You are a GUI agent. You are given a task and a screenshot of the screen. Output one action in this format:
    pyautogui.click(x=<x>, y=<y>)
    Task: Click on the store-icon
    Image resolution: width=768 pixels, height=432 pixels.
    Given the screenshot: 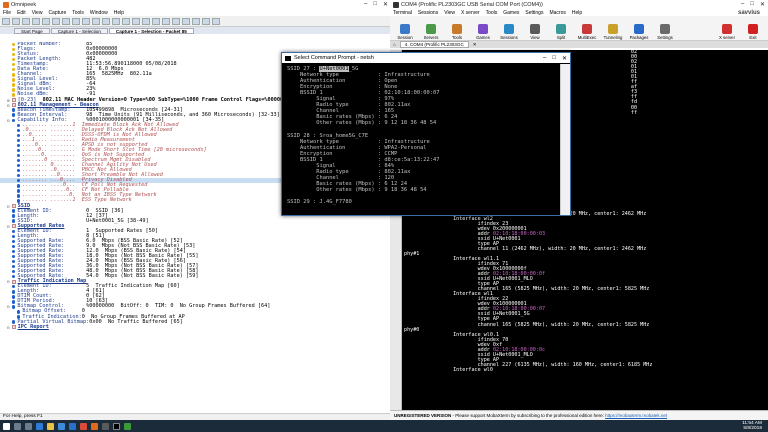 What is the action you would take?
    pyautogui.click(x=61, y=426)
    